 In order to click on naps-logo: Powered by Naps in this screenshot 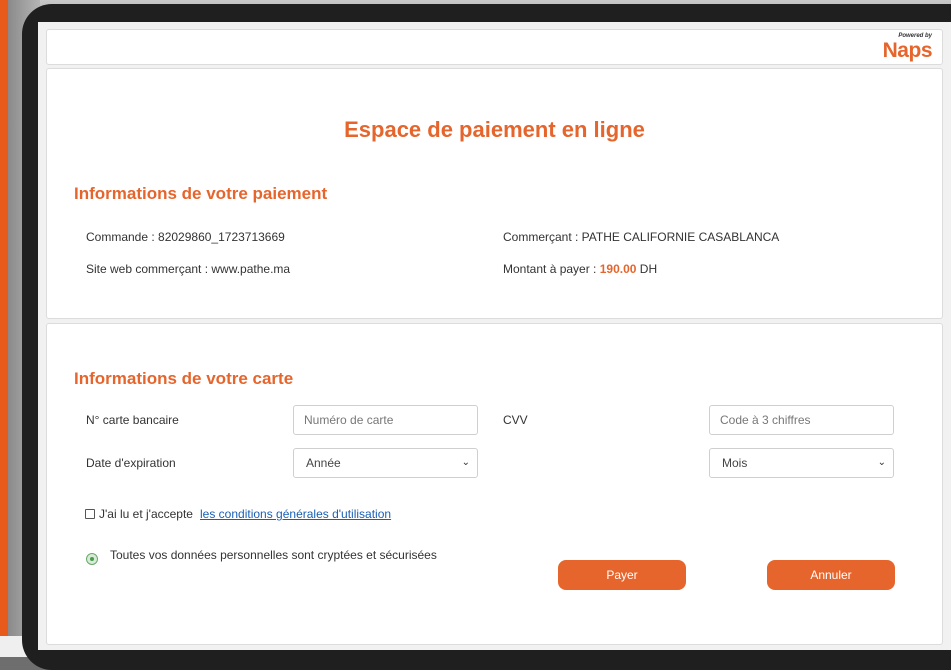, I will do `click(902, 48)`.